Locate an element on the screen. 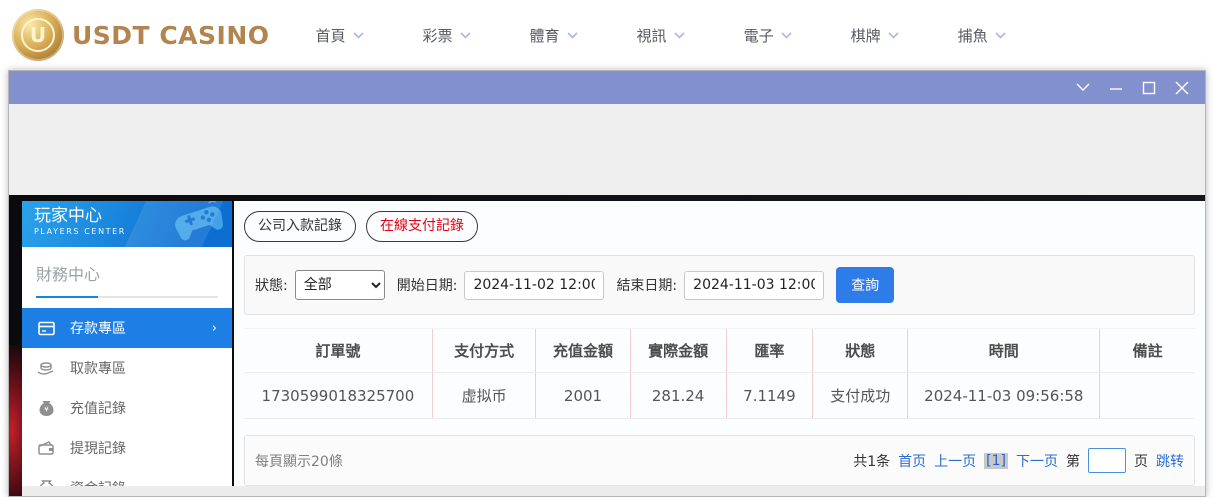 This screenshot has width=1214, height=497. cell-status: 支付成功 is located at coordinates (860, 395).